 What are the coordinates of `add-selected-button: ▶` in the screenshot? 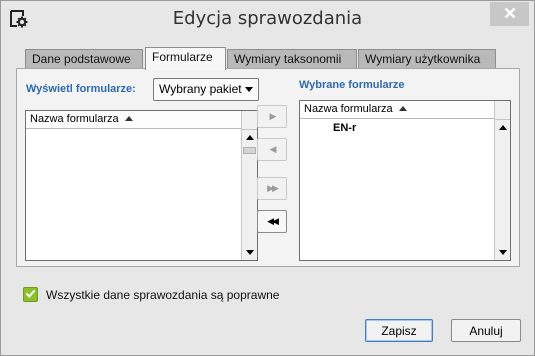 It's located at (272, 116).